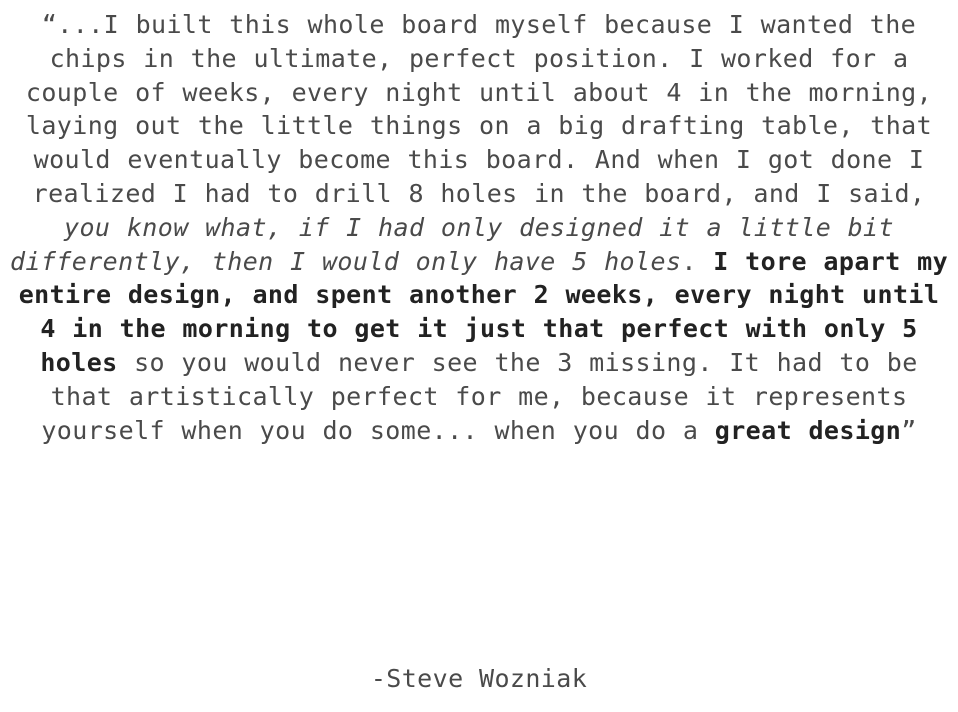 This screenshot has width=958, height=712. Describe the element at coordinates (808, 430) in the screenshot. I see `quote-bold-ending: great design` at that location.